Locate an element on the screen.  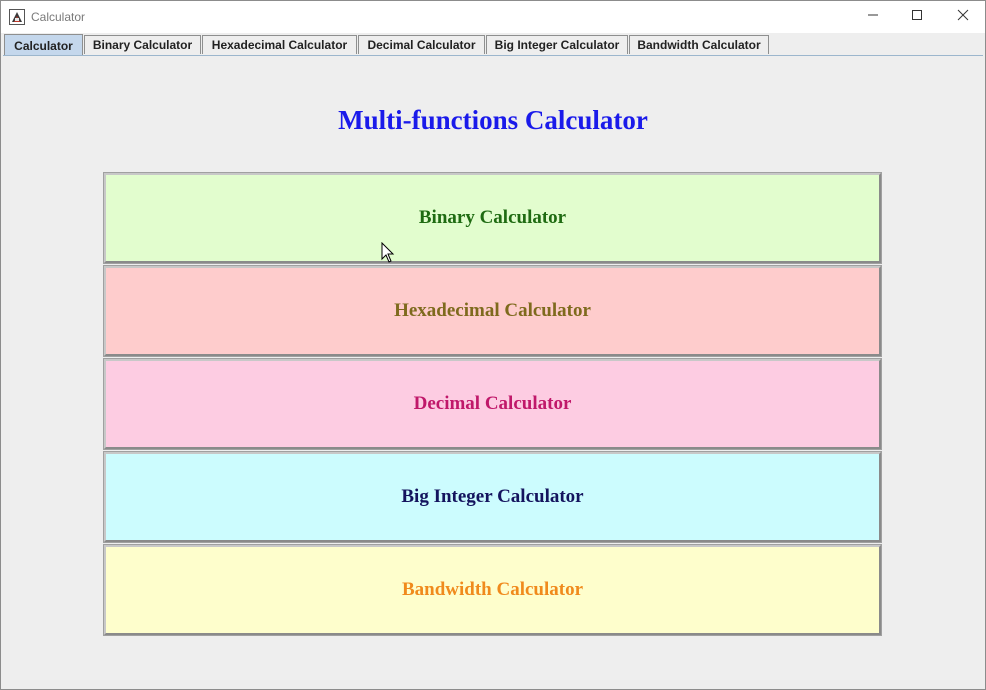
binary-calculator-button: Binary Calculator is located at coordinates (492, 218).